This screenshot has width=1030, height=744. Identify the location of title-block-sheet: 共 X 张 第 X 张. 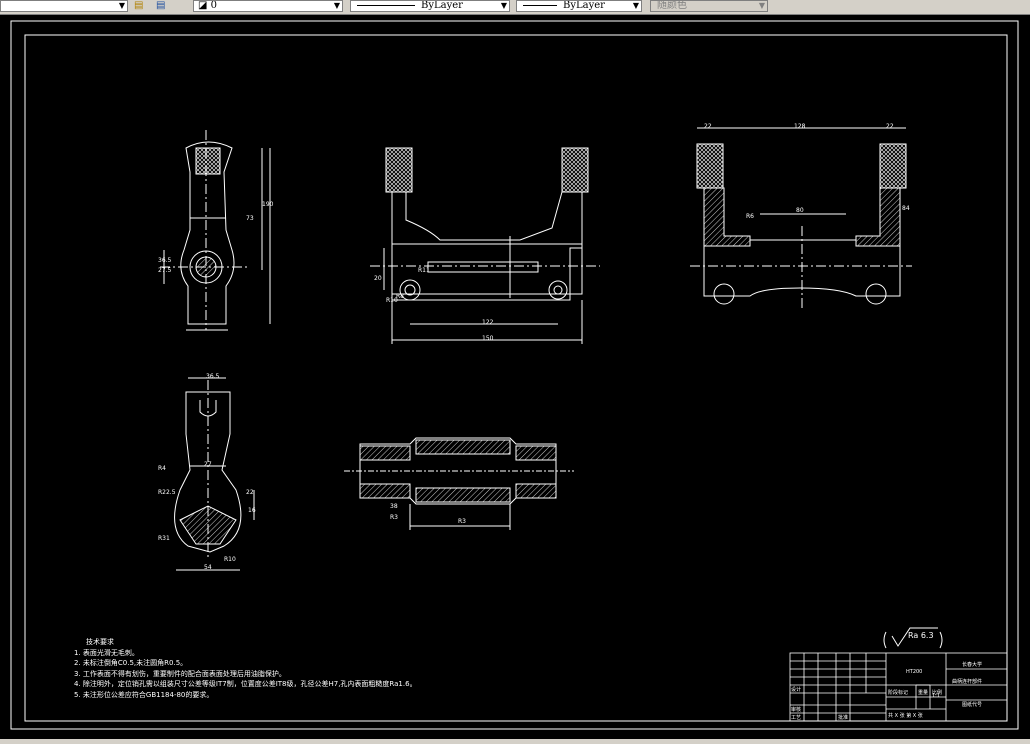
(905, 715).